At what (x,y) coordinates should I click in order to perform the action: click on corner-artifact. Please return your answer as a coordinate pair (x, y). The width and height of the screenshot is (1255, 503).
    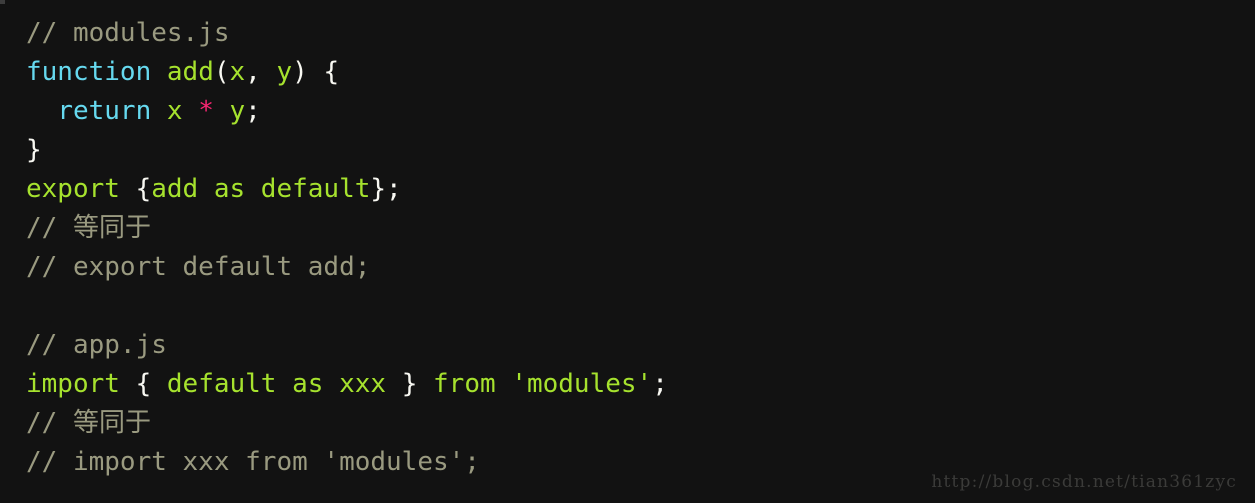
    Looking at the image, I should click on (2, 2).